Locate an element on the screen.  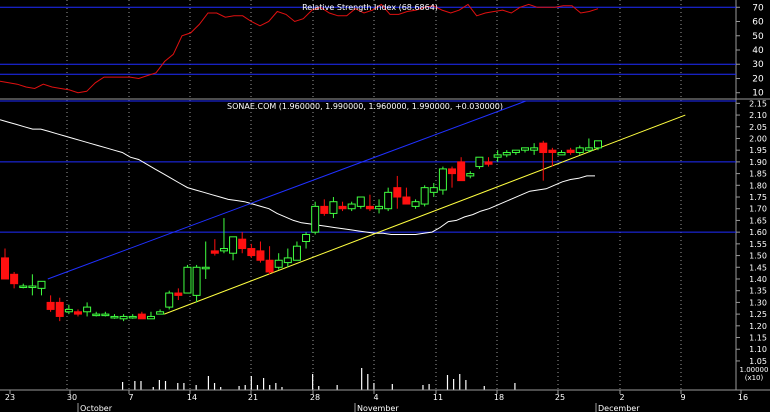
price-tick-label: 1.50 is located at coordinates (758, 256).